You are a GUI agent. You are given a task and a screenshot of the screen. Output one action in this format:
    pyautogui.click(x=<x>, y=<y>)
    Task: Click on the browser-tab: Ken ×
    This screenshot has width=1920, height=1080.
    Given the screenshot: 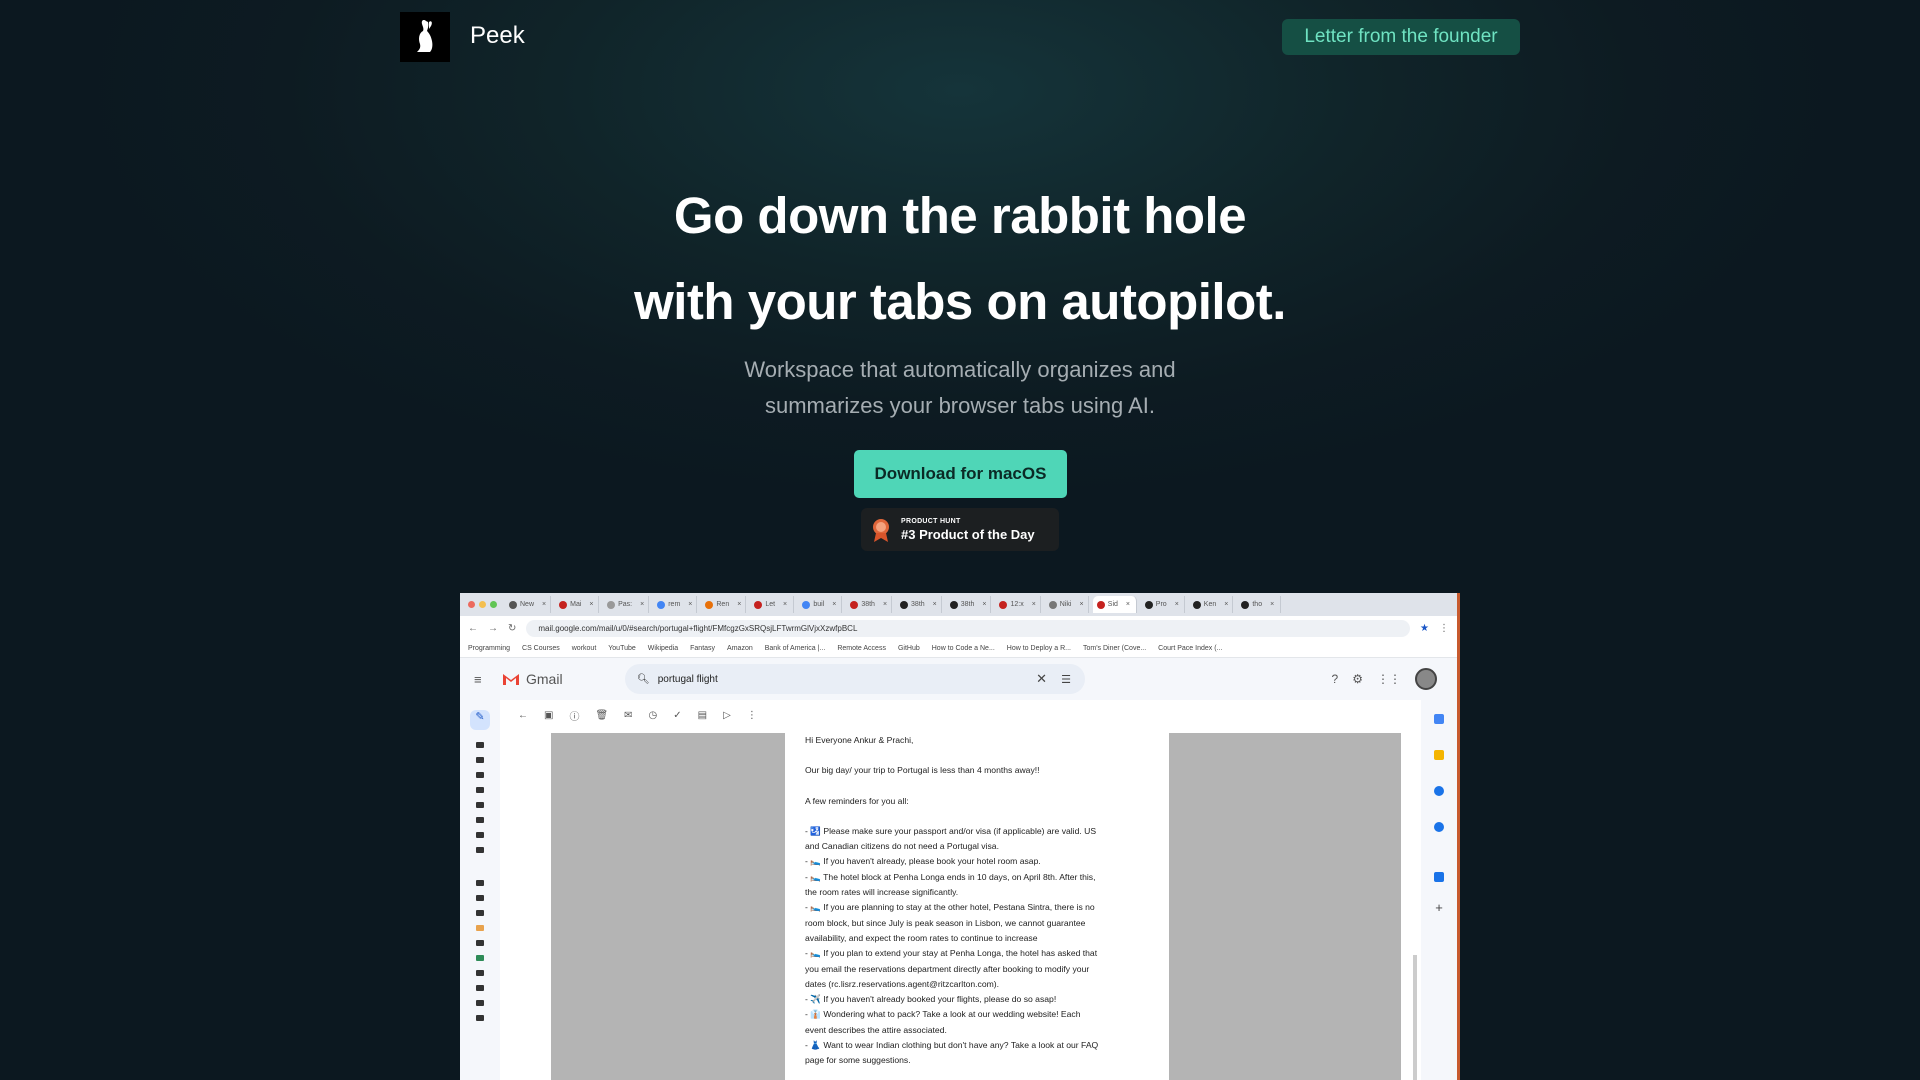 What is the action you would take?
    pyautogui.click(x=1211, y=604)
    